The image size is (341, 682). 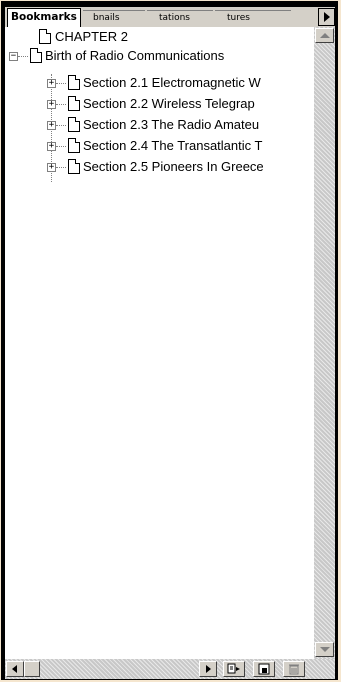 What do you see at coordinates (171, 124) in the screenshot?
I see `bookmark-label: Section 2.3 The Radio Amateu` at bounding box center [171, 124].